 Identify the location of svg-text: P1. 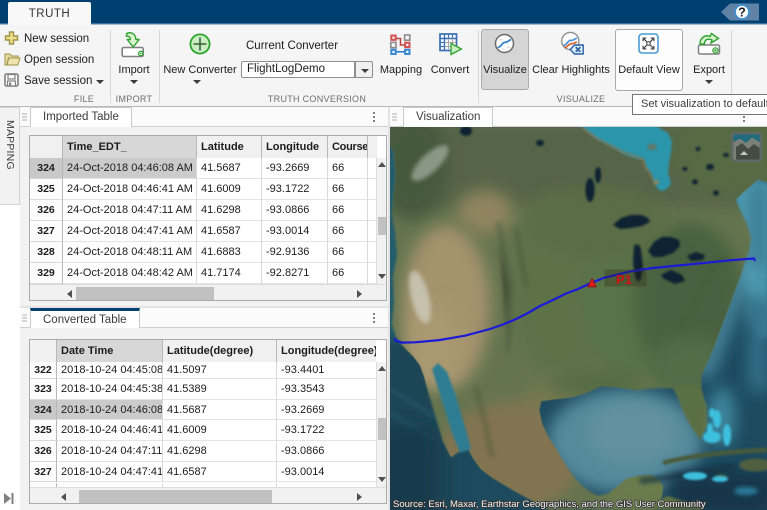
(624, 279).